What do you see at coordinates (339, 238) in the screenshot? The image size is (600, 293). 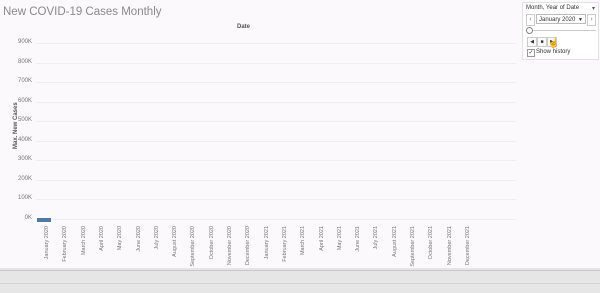 I see `x-tick-label: May 2021` at bounding box center [339, 238].